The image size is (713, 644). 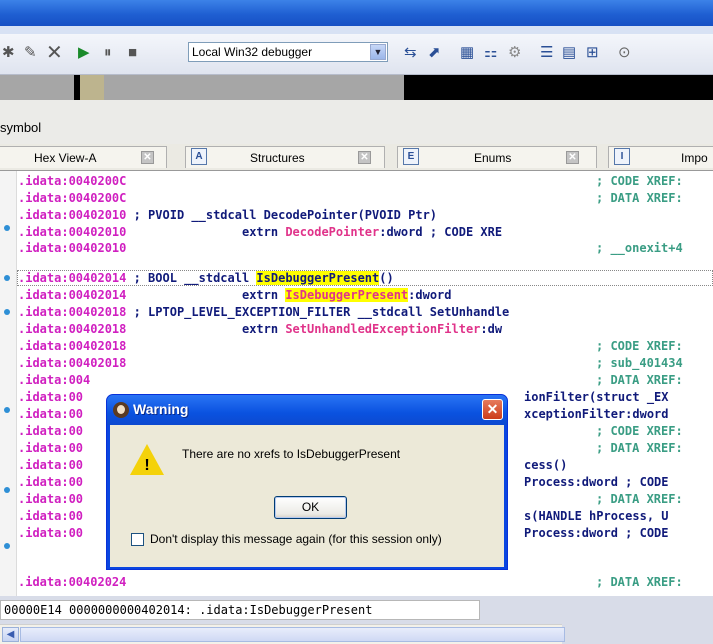 I want to click on chevron-down-icon: ▼, so click(x=378, y=52).